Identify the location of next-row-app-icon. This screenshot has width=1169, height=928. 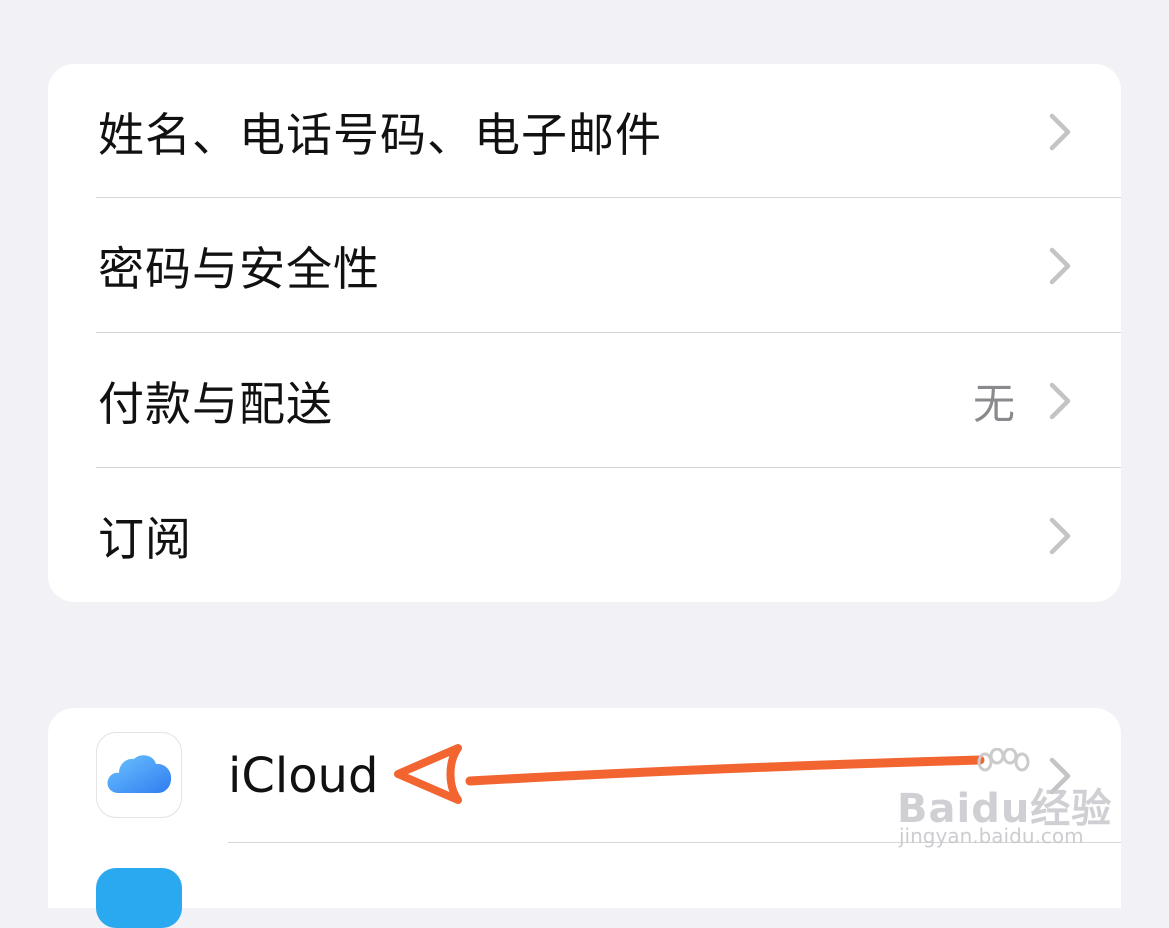
(139, 898).